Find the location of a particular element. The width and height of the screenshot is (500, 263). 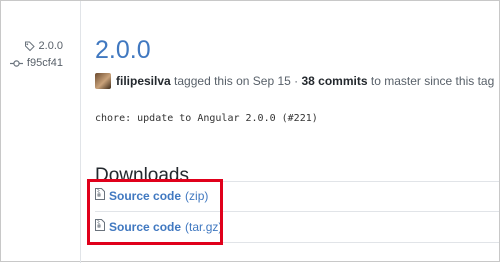

commit-link: f95cf41 is located at coordinates (36, 63).